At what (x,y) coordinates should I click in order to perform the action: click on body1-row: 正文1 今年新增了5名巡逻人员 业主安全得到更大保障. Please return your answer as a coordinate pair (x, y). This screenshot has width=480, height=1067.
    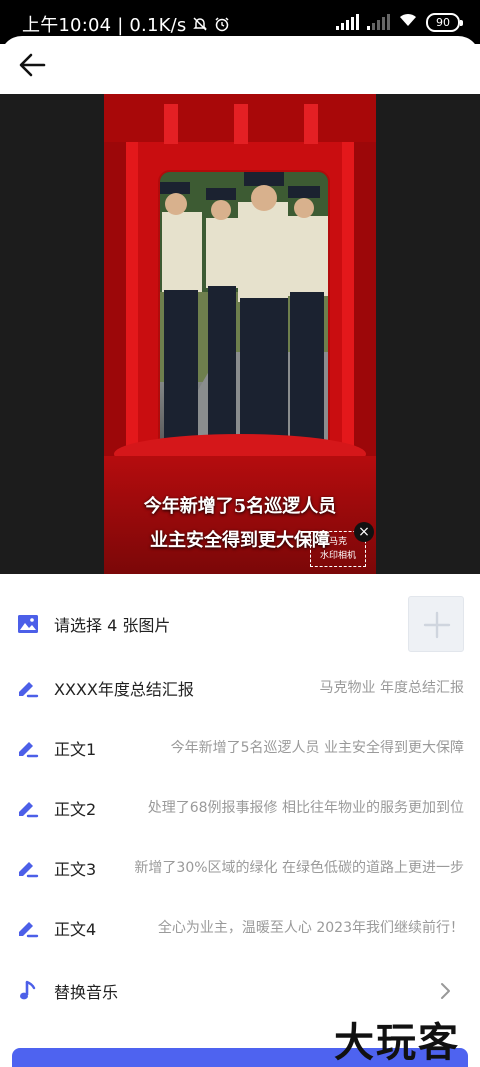
    Looking at the image, I should click on (240, 748).